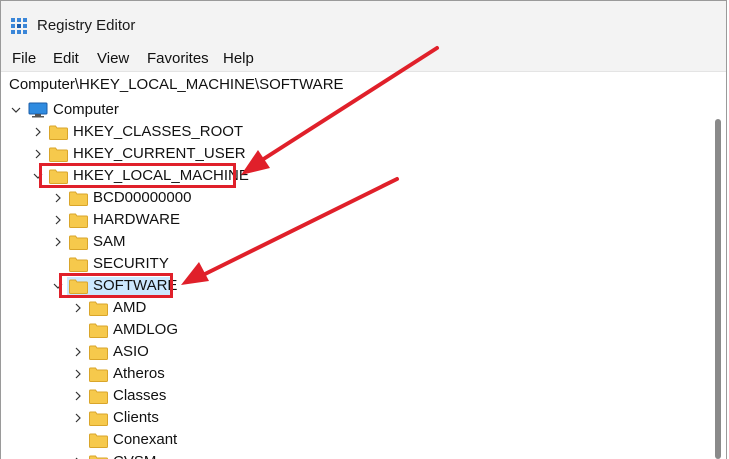 This screenshot has height=459, width=729. I want to click on tree-label: HARDWARE, so click(136, 219).